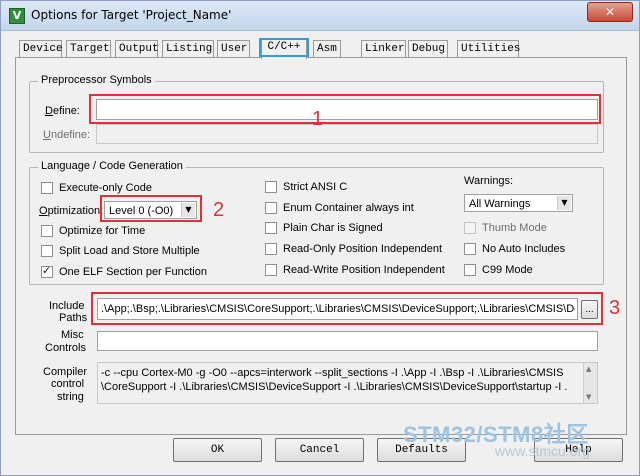 This screenshot has width=640, height=476. I want to click on scroll-down-icon: ▼, so click(588, 397).